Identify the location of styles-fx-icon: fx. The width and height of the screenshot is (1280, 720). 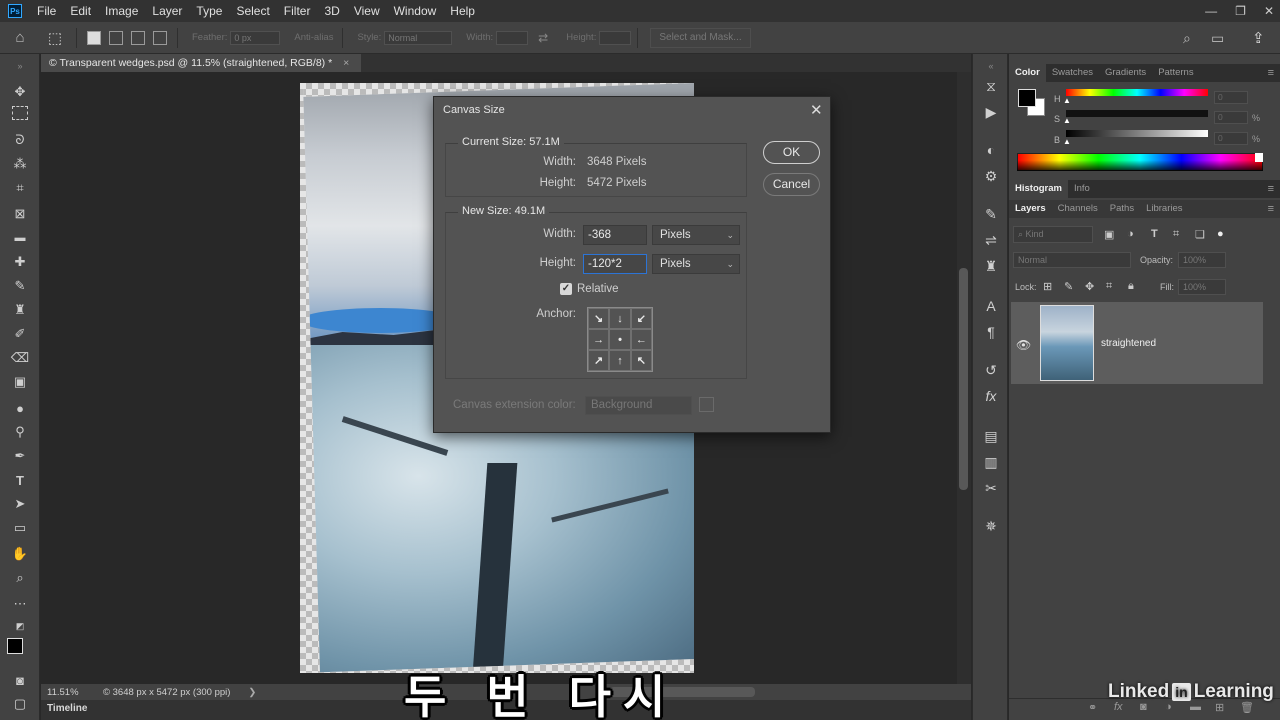
(991, 396).